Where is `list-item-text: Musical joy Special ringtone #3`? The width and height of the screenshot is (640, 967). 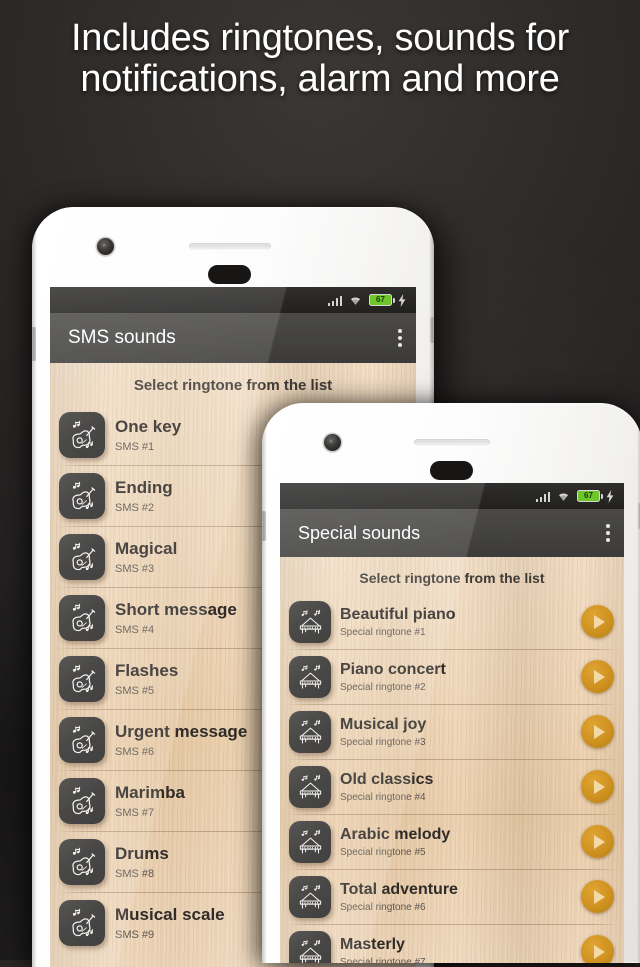 list-item-text: Musical joy Special ringtone #3 is located at coordinates (456, 732).